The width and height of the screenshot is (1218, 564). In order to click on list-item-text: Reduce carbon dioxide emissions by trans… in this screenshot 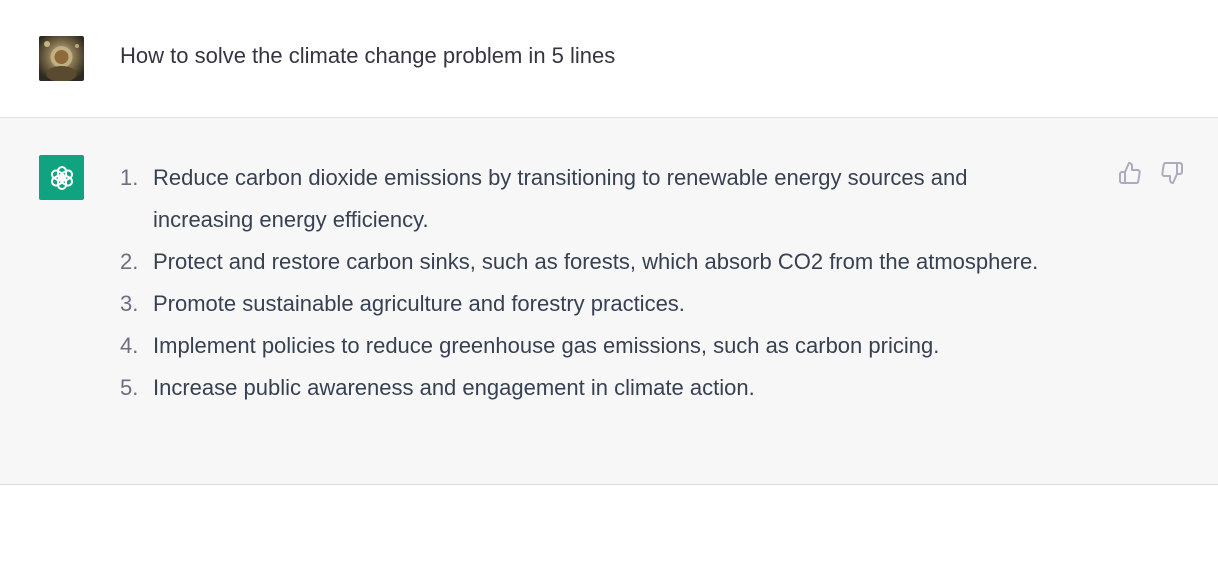, I will do `click(560, 198)`.